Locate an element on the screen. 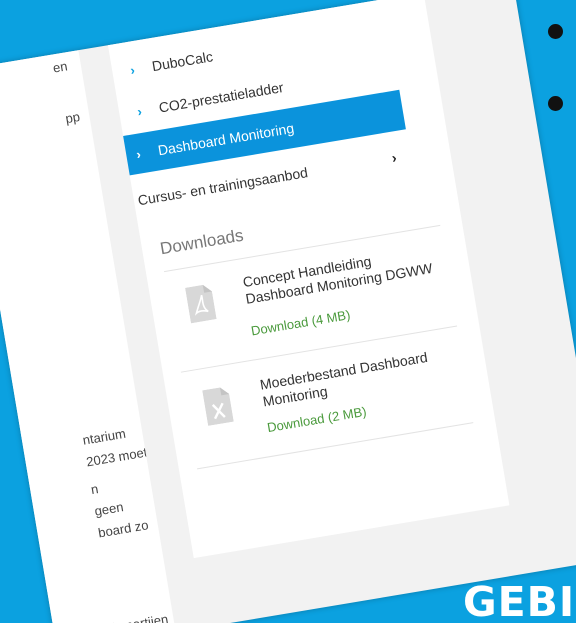 Image resolution: width=576 pixels, height=623 pixels. left-text-line: en alle partijen is located at coordinates (126, 617).